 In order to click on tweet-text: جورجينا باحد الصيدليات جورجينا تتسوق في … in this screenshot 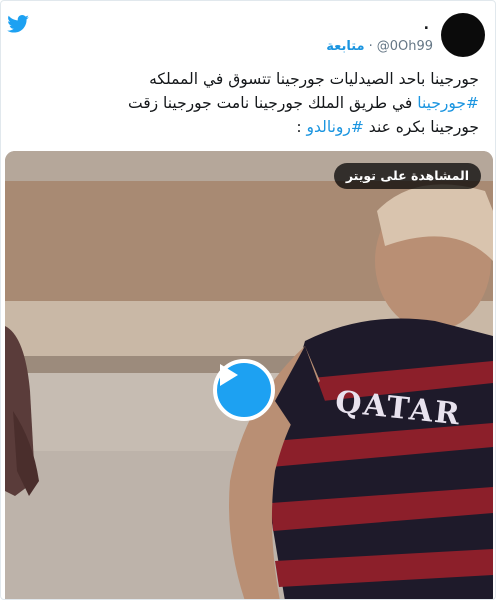, I will do `click(247, 103)`.